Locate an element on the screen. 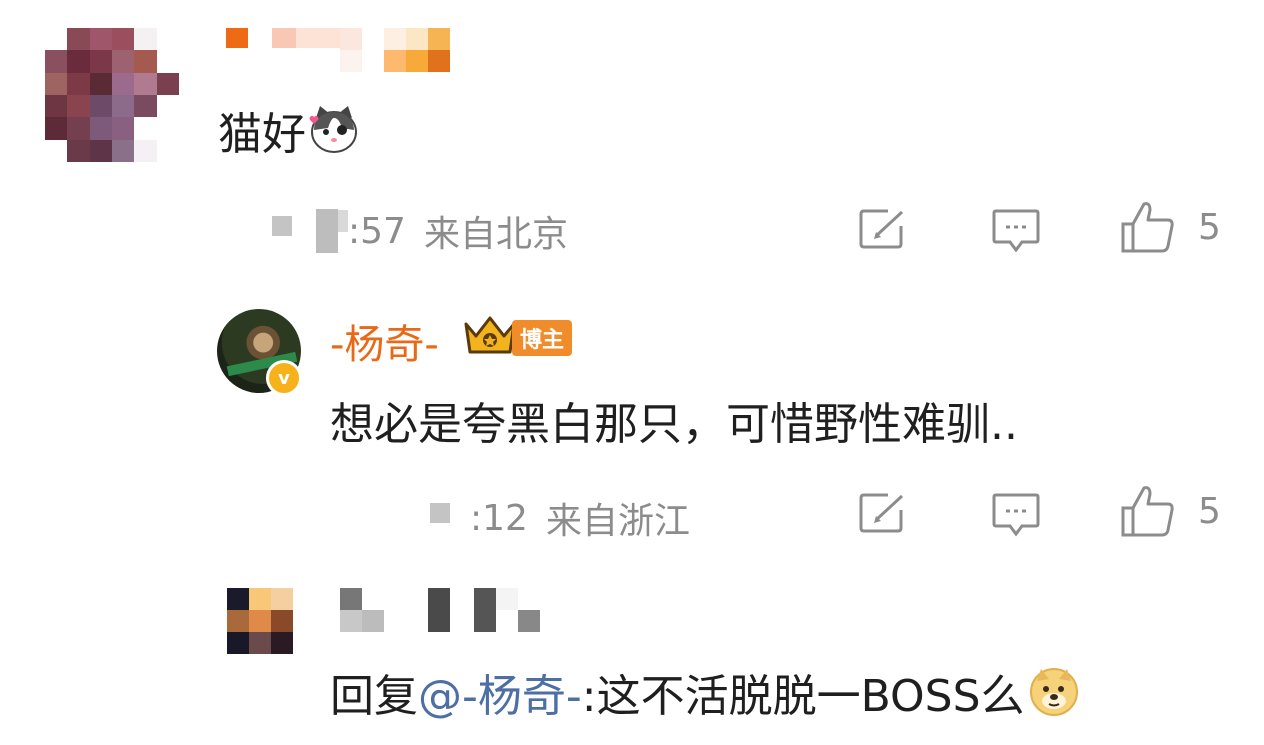  mention-link: @-杨奇- is located at coordinates (500, 692).